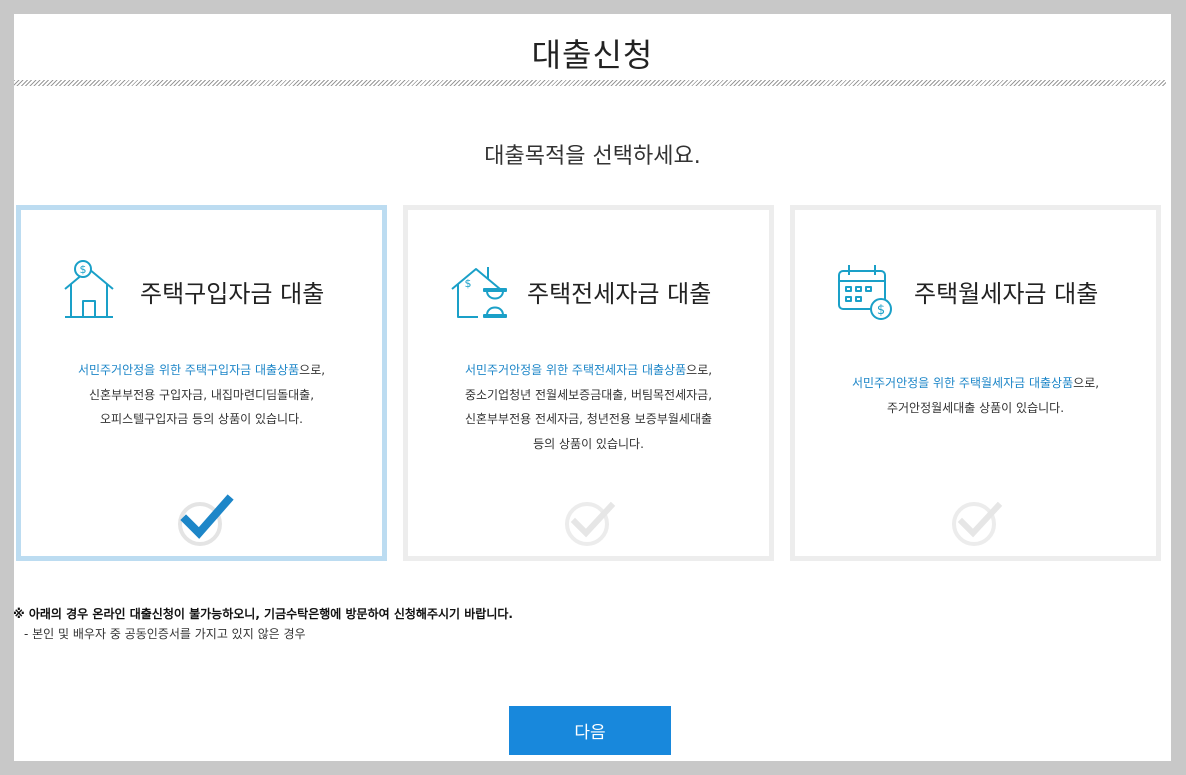 Image resolution: width=1186 pixels, height=775 pixels. Describe the element at coordinates (588, 443) in the screenshot. I see `card-desc-line: 등의 상품이 있습니다.` at that location.